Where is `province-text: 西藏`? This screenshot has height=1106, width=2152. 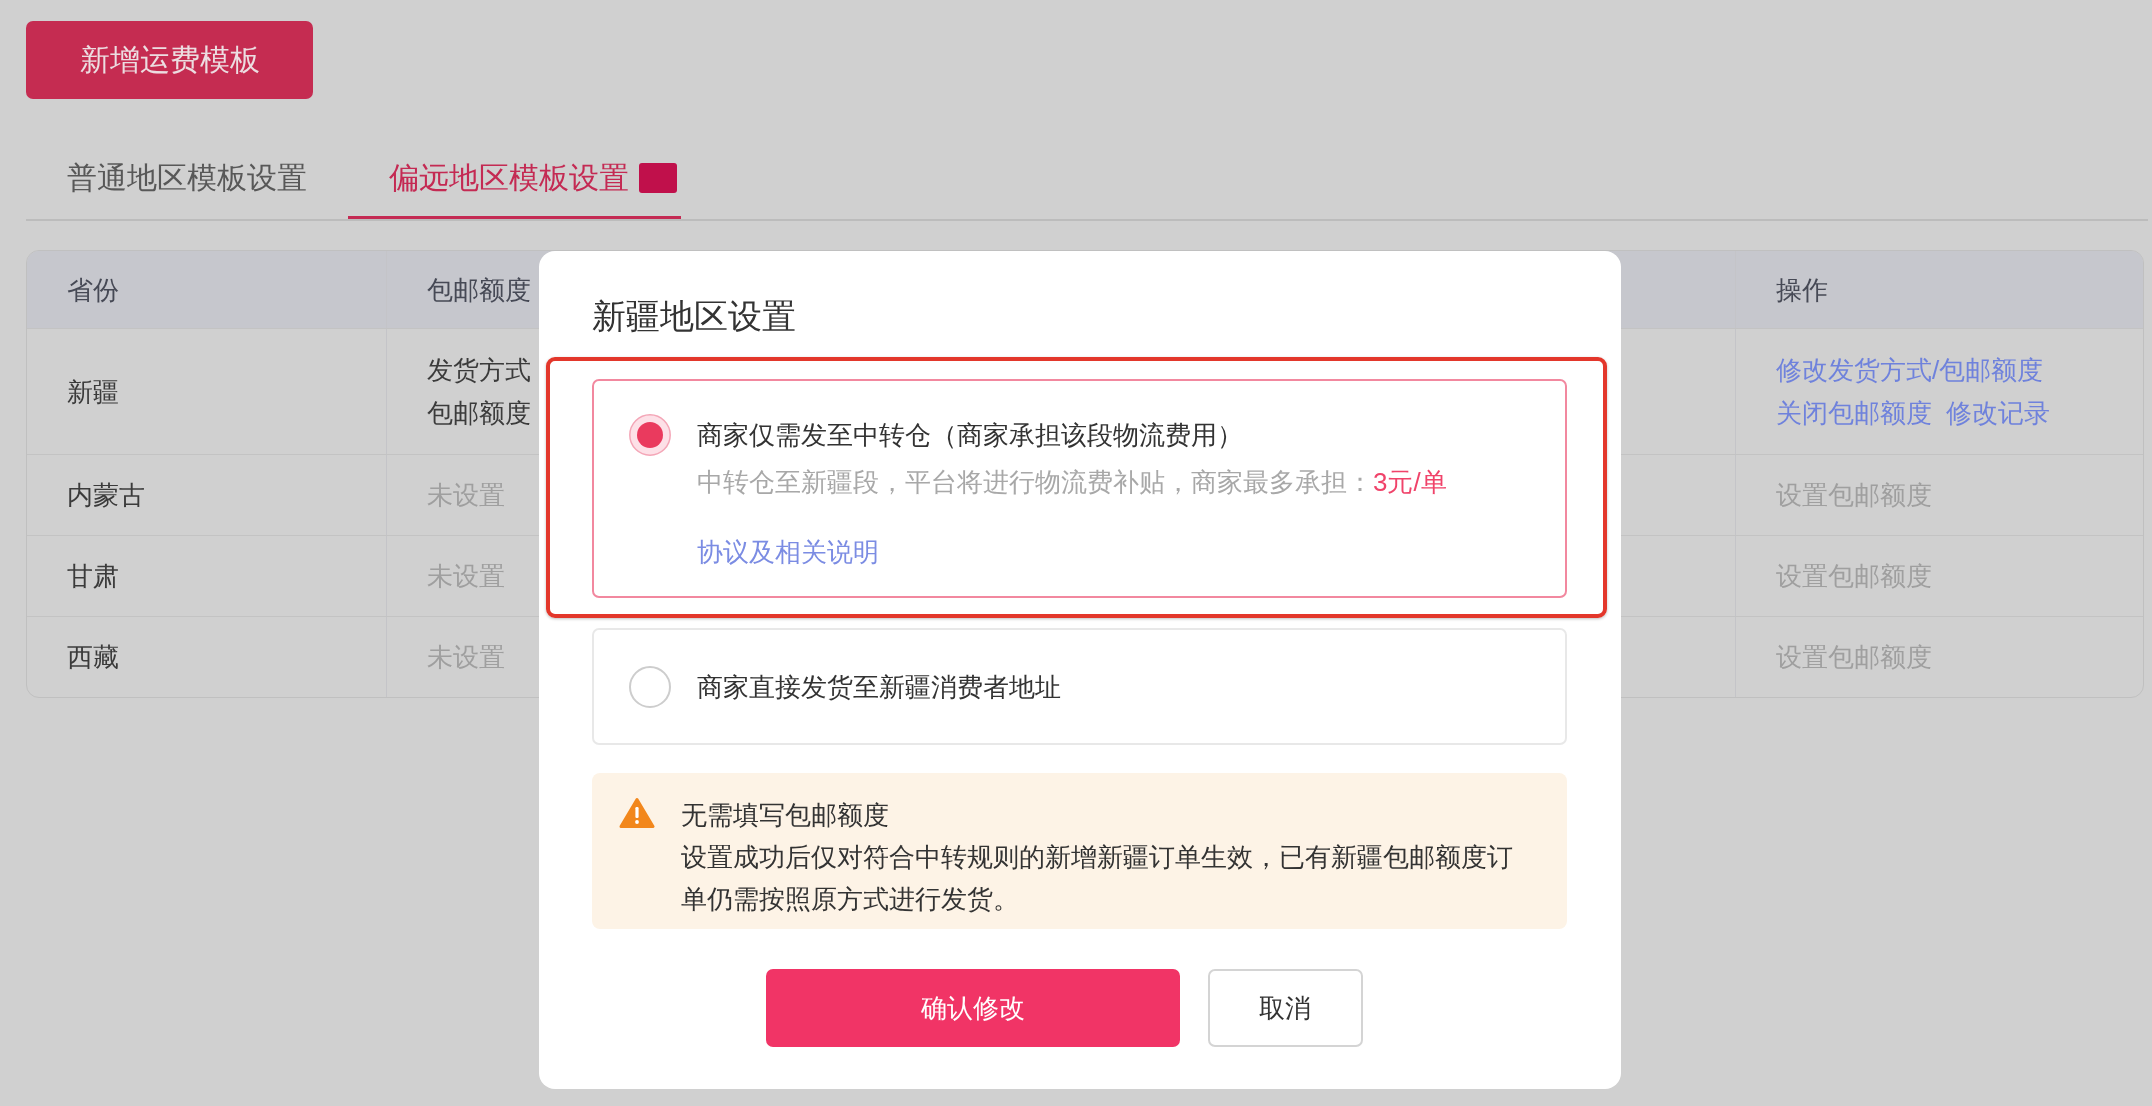
province-text: 西藏 is located at coordinates (93, 657).